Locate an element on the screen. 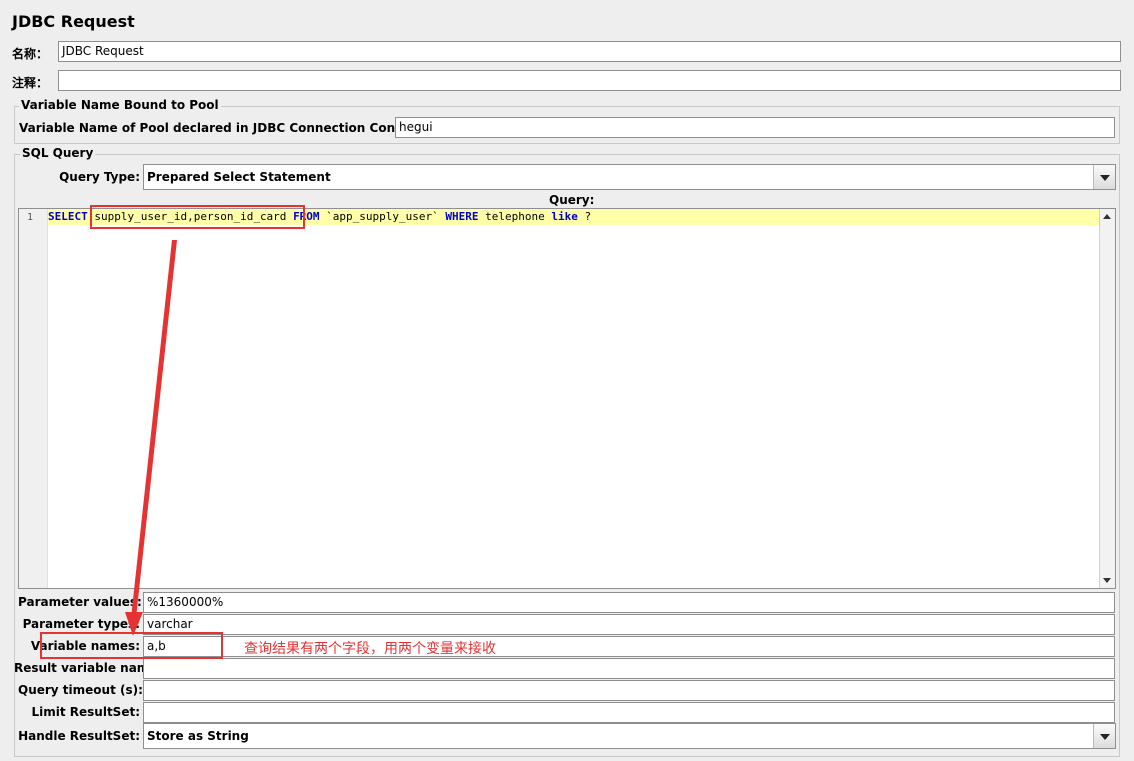 The width and height of the screenshot is (1134, 761). annotation-arrow is located at coordinates (151, 438).